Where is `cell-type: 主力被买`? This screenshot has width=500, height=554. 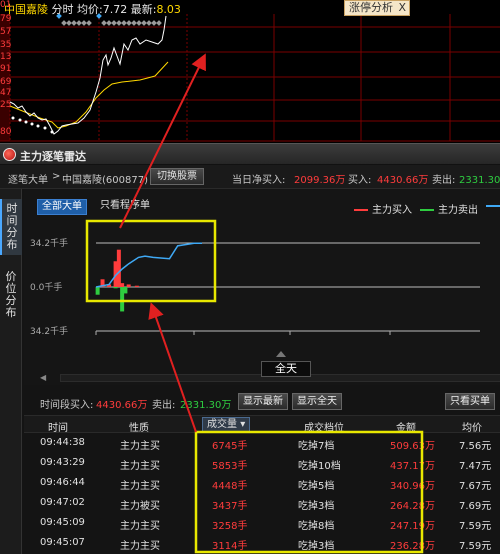 cell-type: 主力被买 is located at coordinates (140, 506).